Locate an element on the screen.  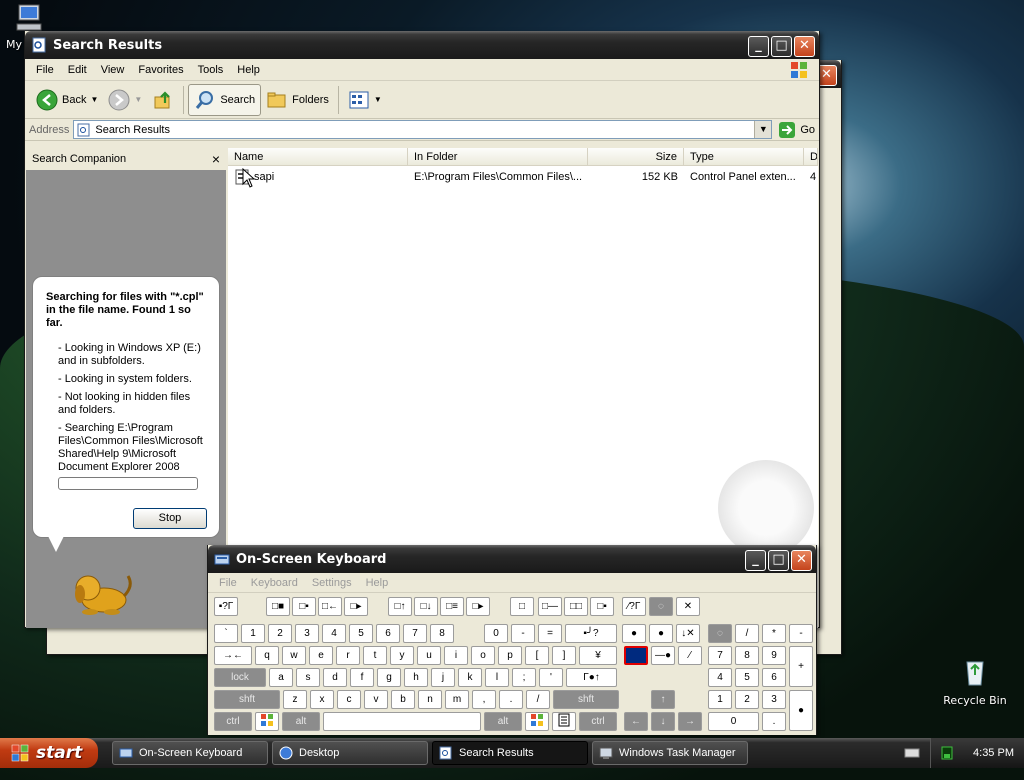
taskbar-item-desktop: Desktop is located at coordinates (350, 753).